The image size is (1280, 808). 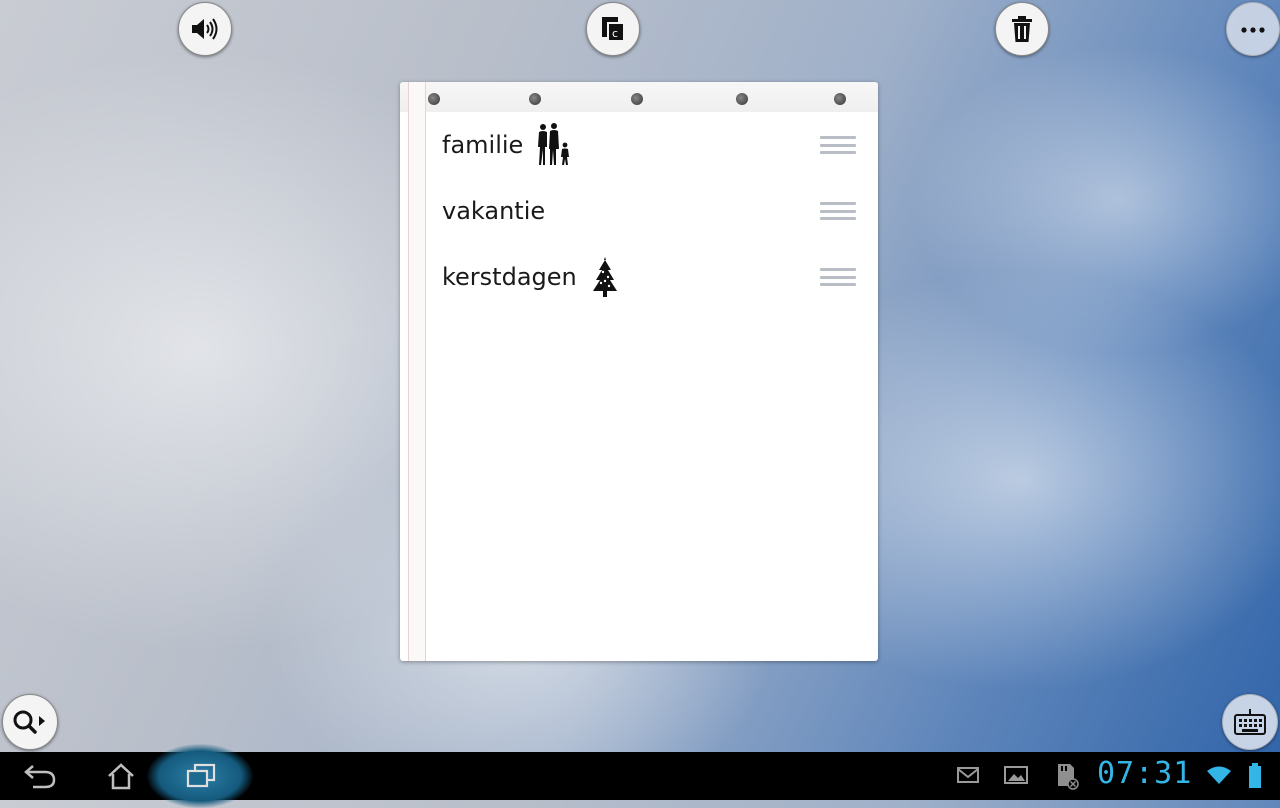 I want to click on notepad-margin, so click(x=417, y=371).